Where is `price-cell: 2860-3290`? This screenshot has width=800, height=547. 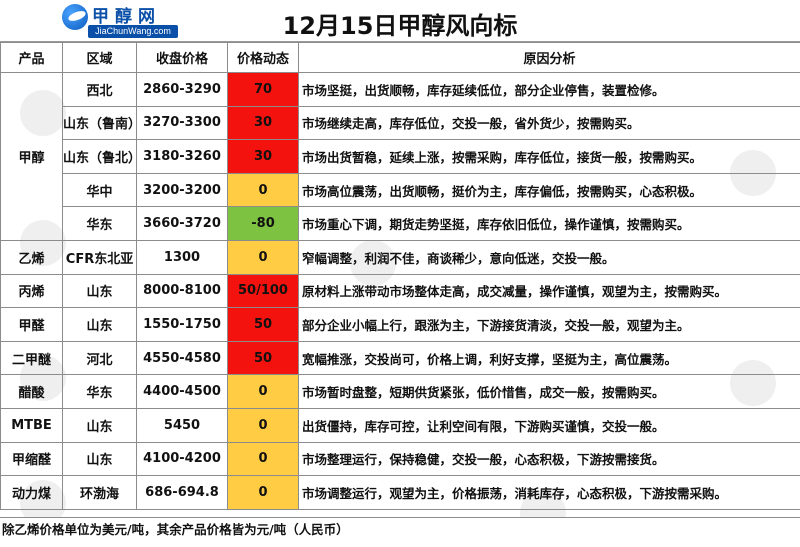 price-cell: 2860-3290 is located at coordinates (182, 89).